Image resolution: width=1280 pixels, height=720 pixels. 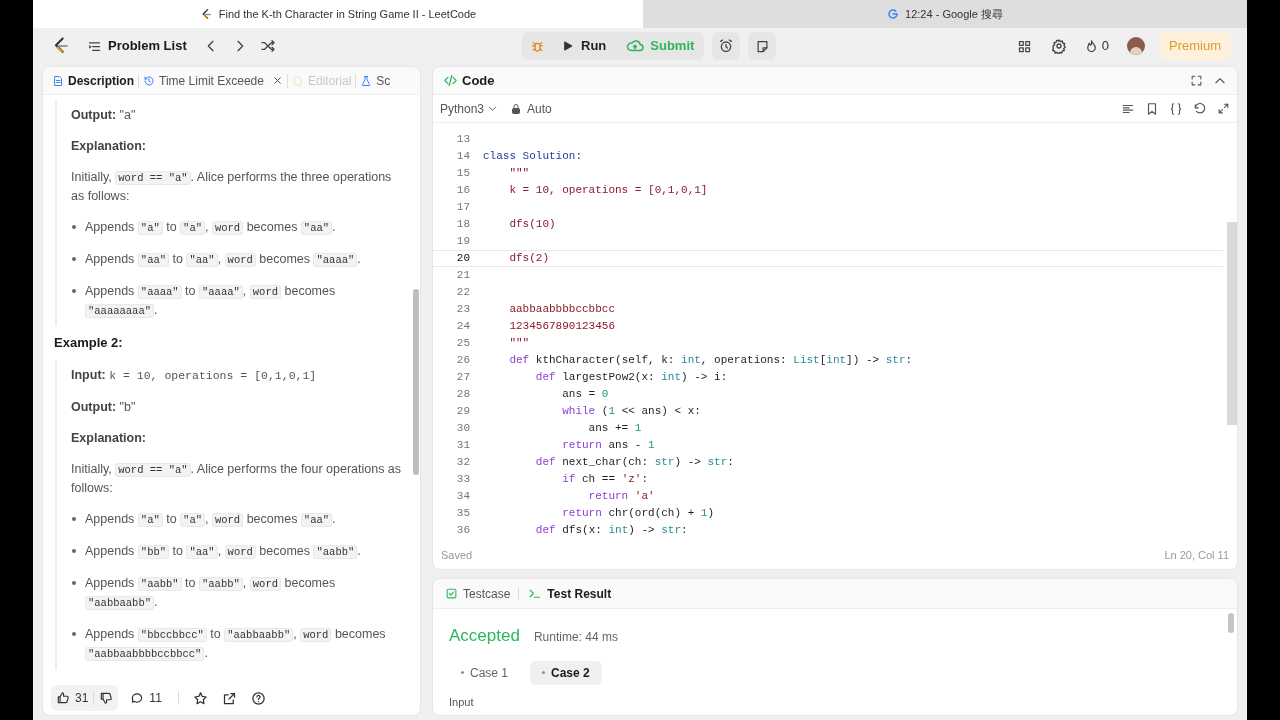 I want to click on comments-button: 11, so click(x=146, y=698).